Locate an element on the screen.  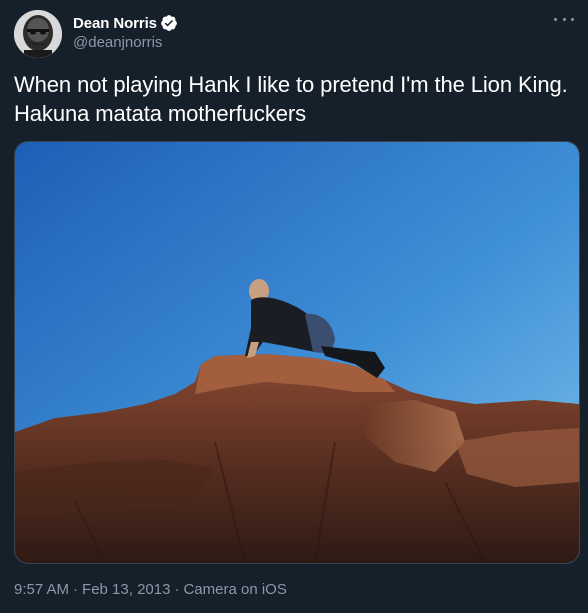
author-handle: @deanjnorris is located at coordinates (125, 42).